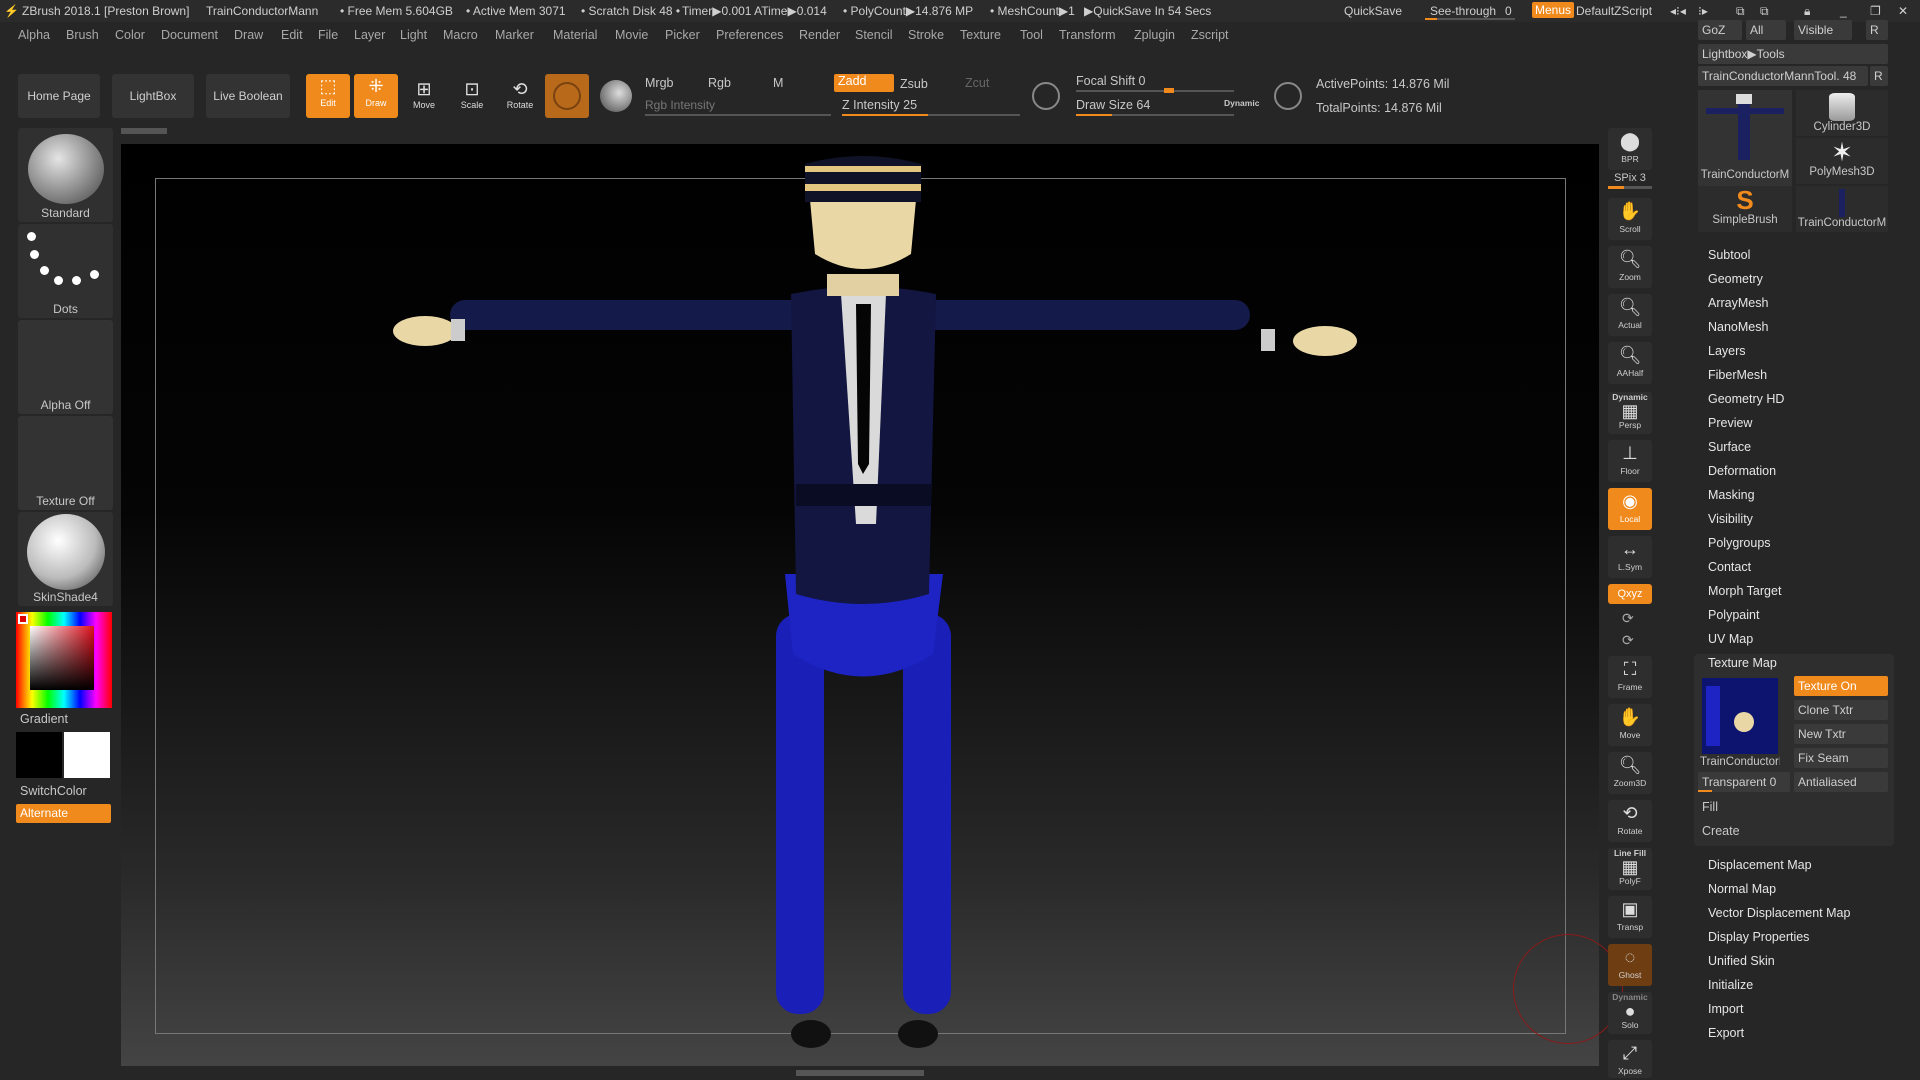 Image resolution: width=1920 pixels, height=1080 pixels. Describe the element at coordinates (59, 96) in the screenshot. I see `home-page-button: Home Page` at that location.